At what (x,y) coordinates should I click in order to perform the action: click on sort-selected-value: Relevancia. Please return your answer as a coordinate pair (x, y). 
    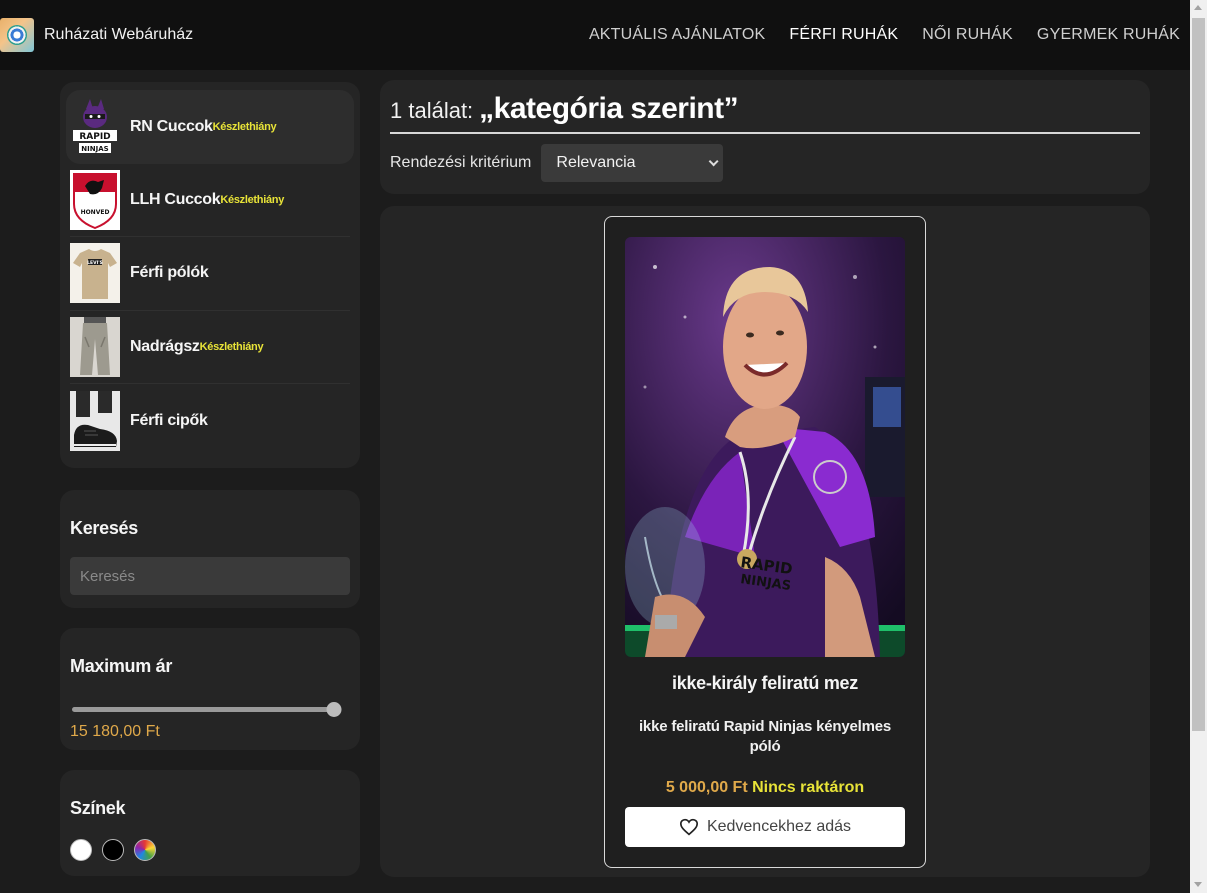
    Looking at the image, I should click on (596, 162).